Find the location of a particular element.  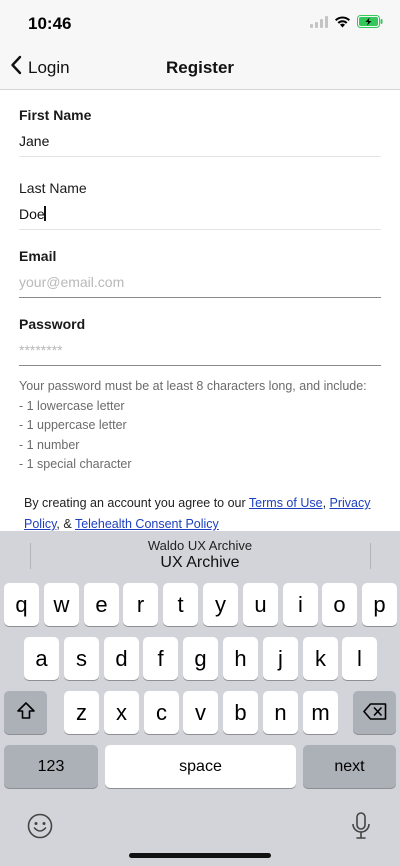

status-bar: 10:46 is located at coordinates (200, 23).